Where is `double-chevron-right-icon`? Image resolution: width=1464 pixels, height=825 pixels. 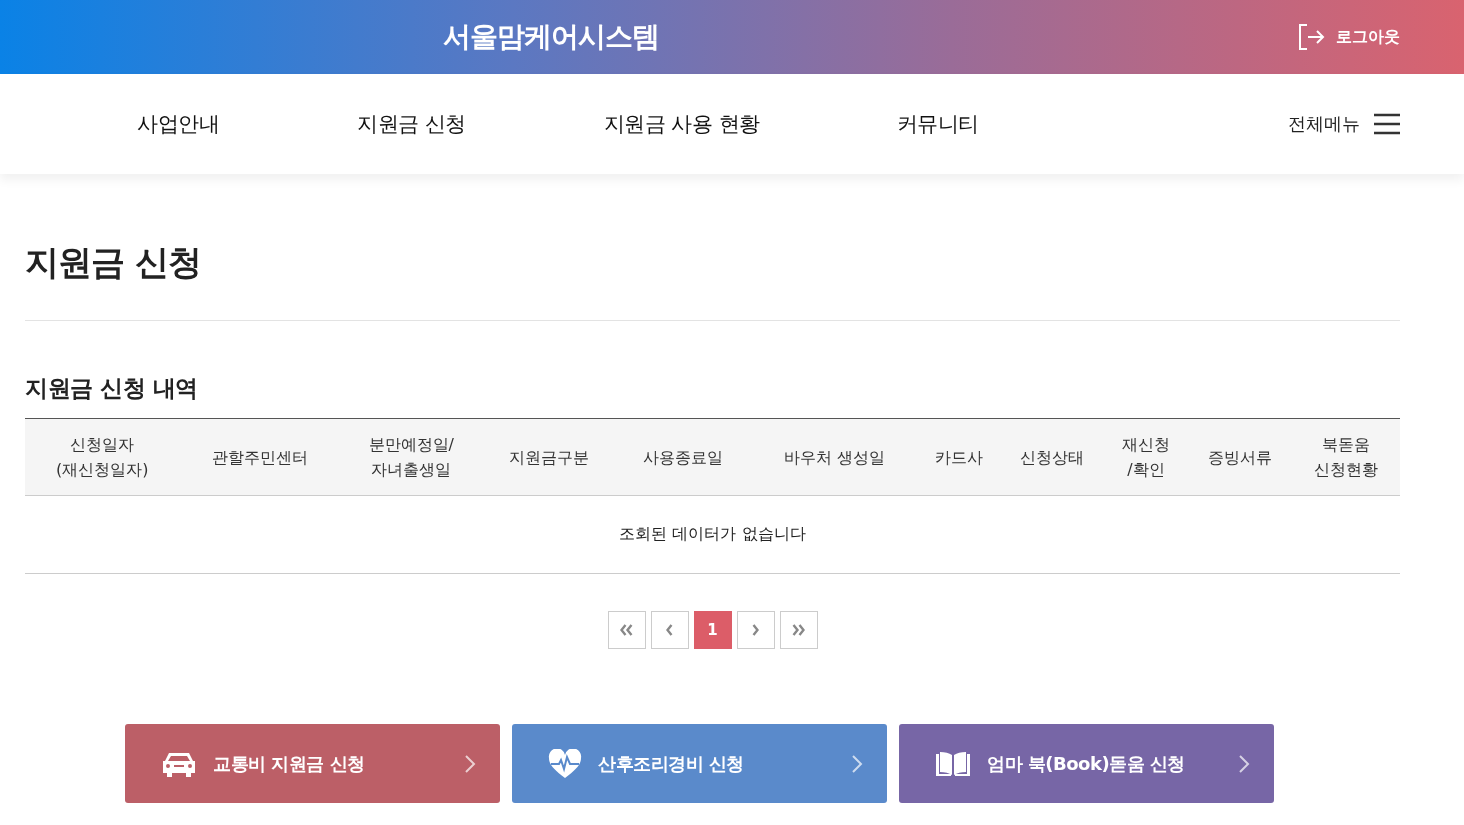
double-chevron-right-icon is located at coordinates (798, 630).